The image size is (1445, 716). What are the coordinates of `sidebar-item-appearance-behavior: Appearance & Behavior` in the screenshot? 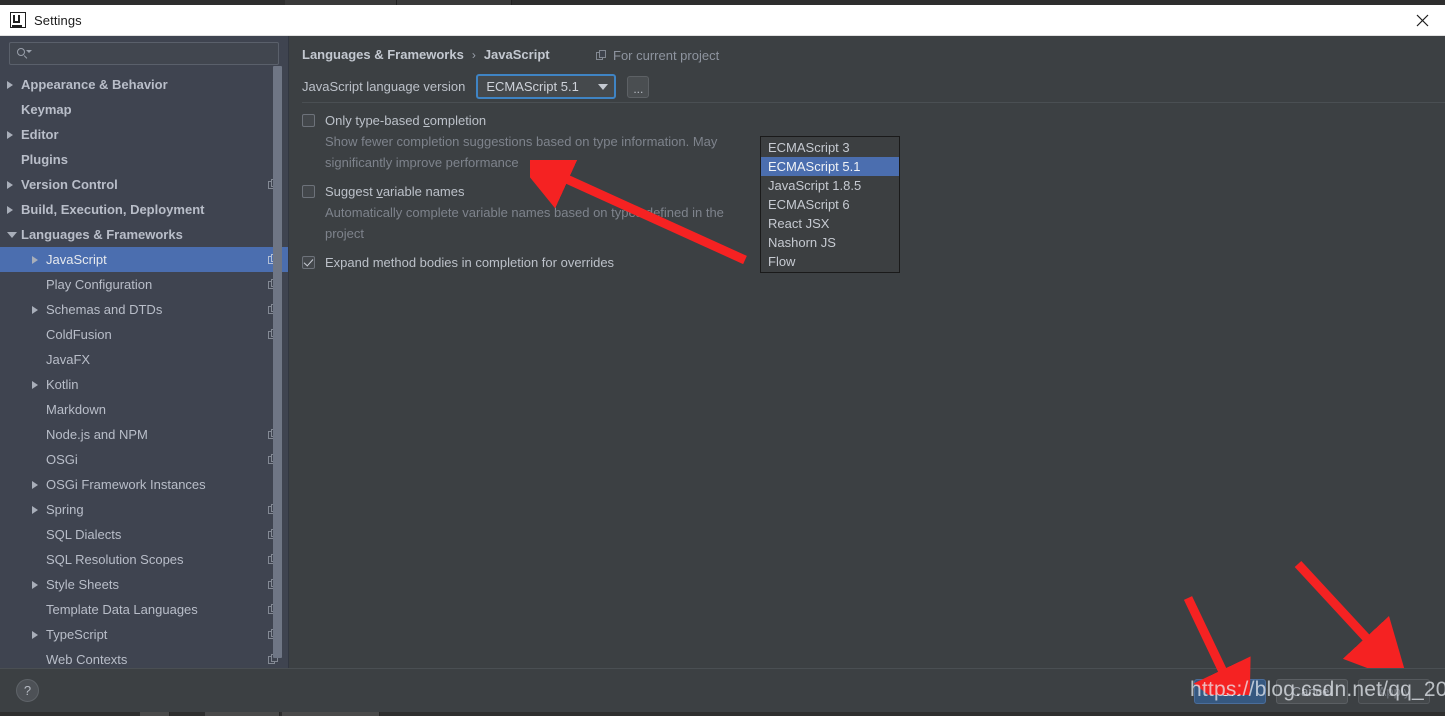 It's located at (144, 84).